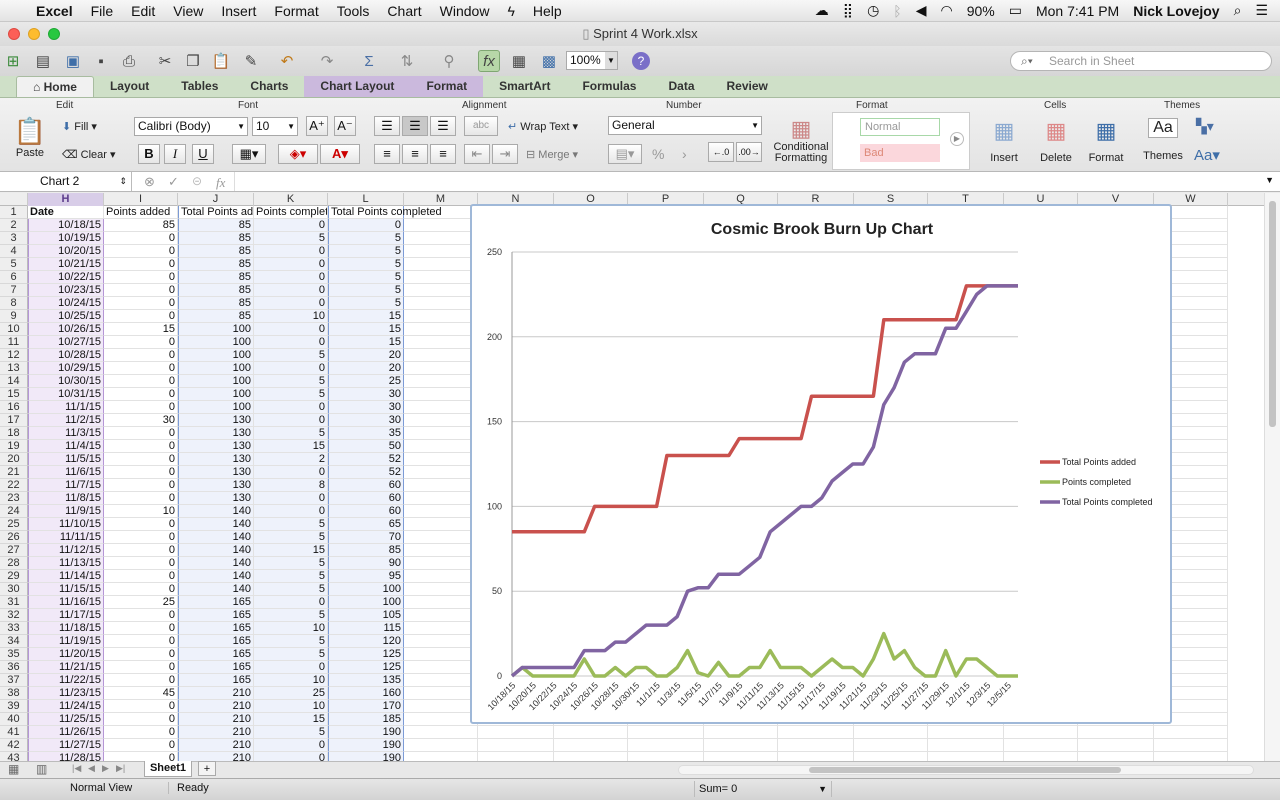 The width and height of the screenshot is (1280, 800). Describe the element at coordinates (66, 407) in the screenshot. I see `date-cell: 11/1/15` at that location.